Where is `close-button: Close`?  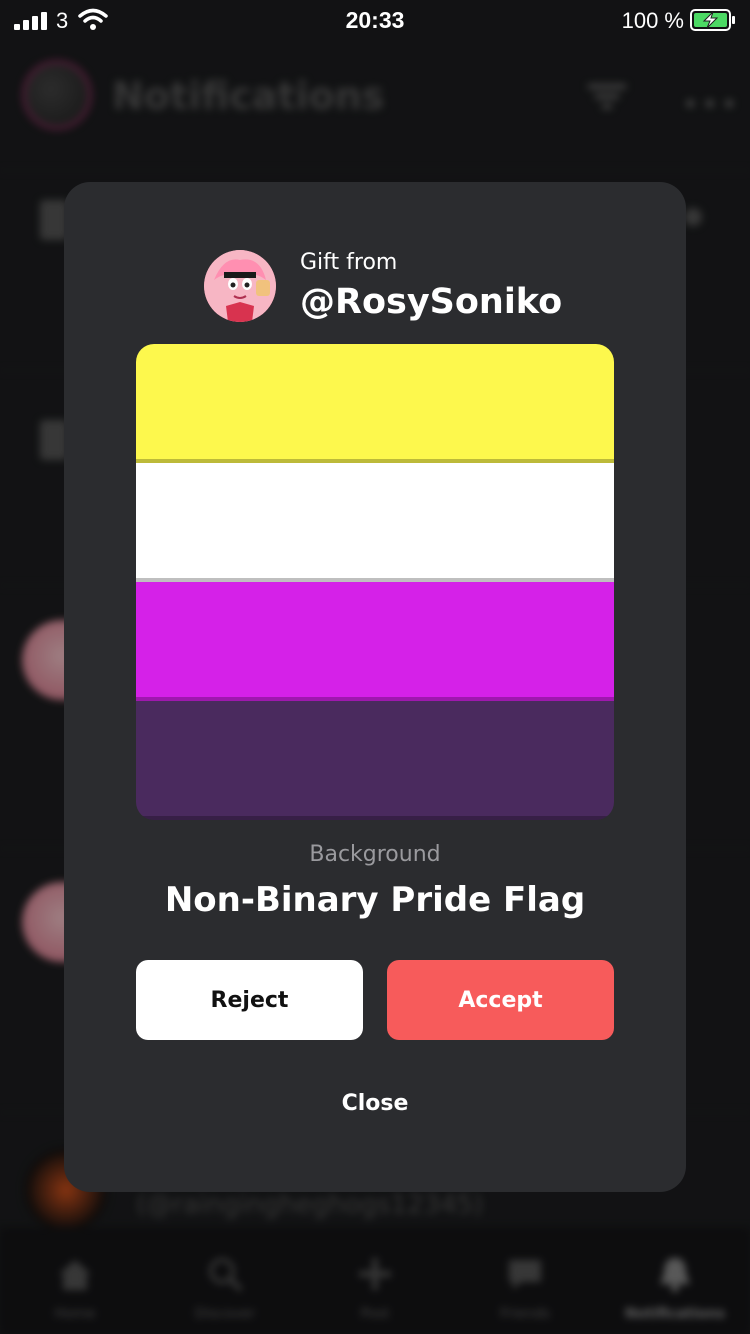
close-button: Close is located at coordinates (375, 1103).